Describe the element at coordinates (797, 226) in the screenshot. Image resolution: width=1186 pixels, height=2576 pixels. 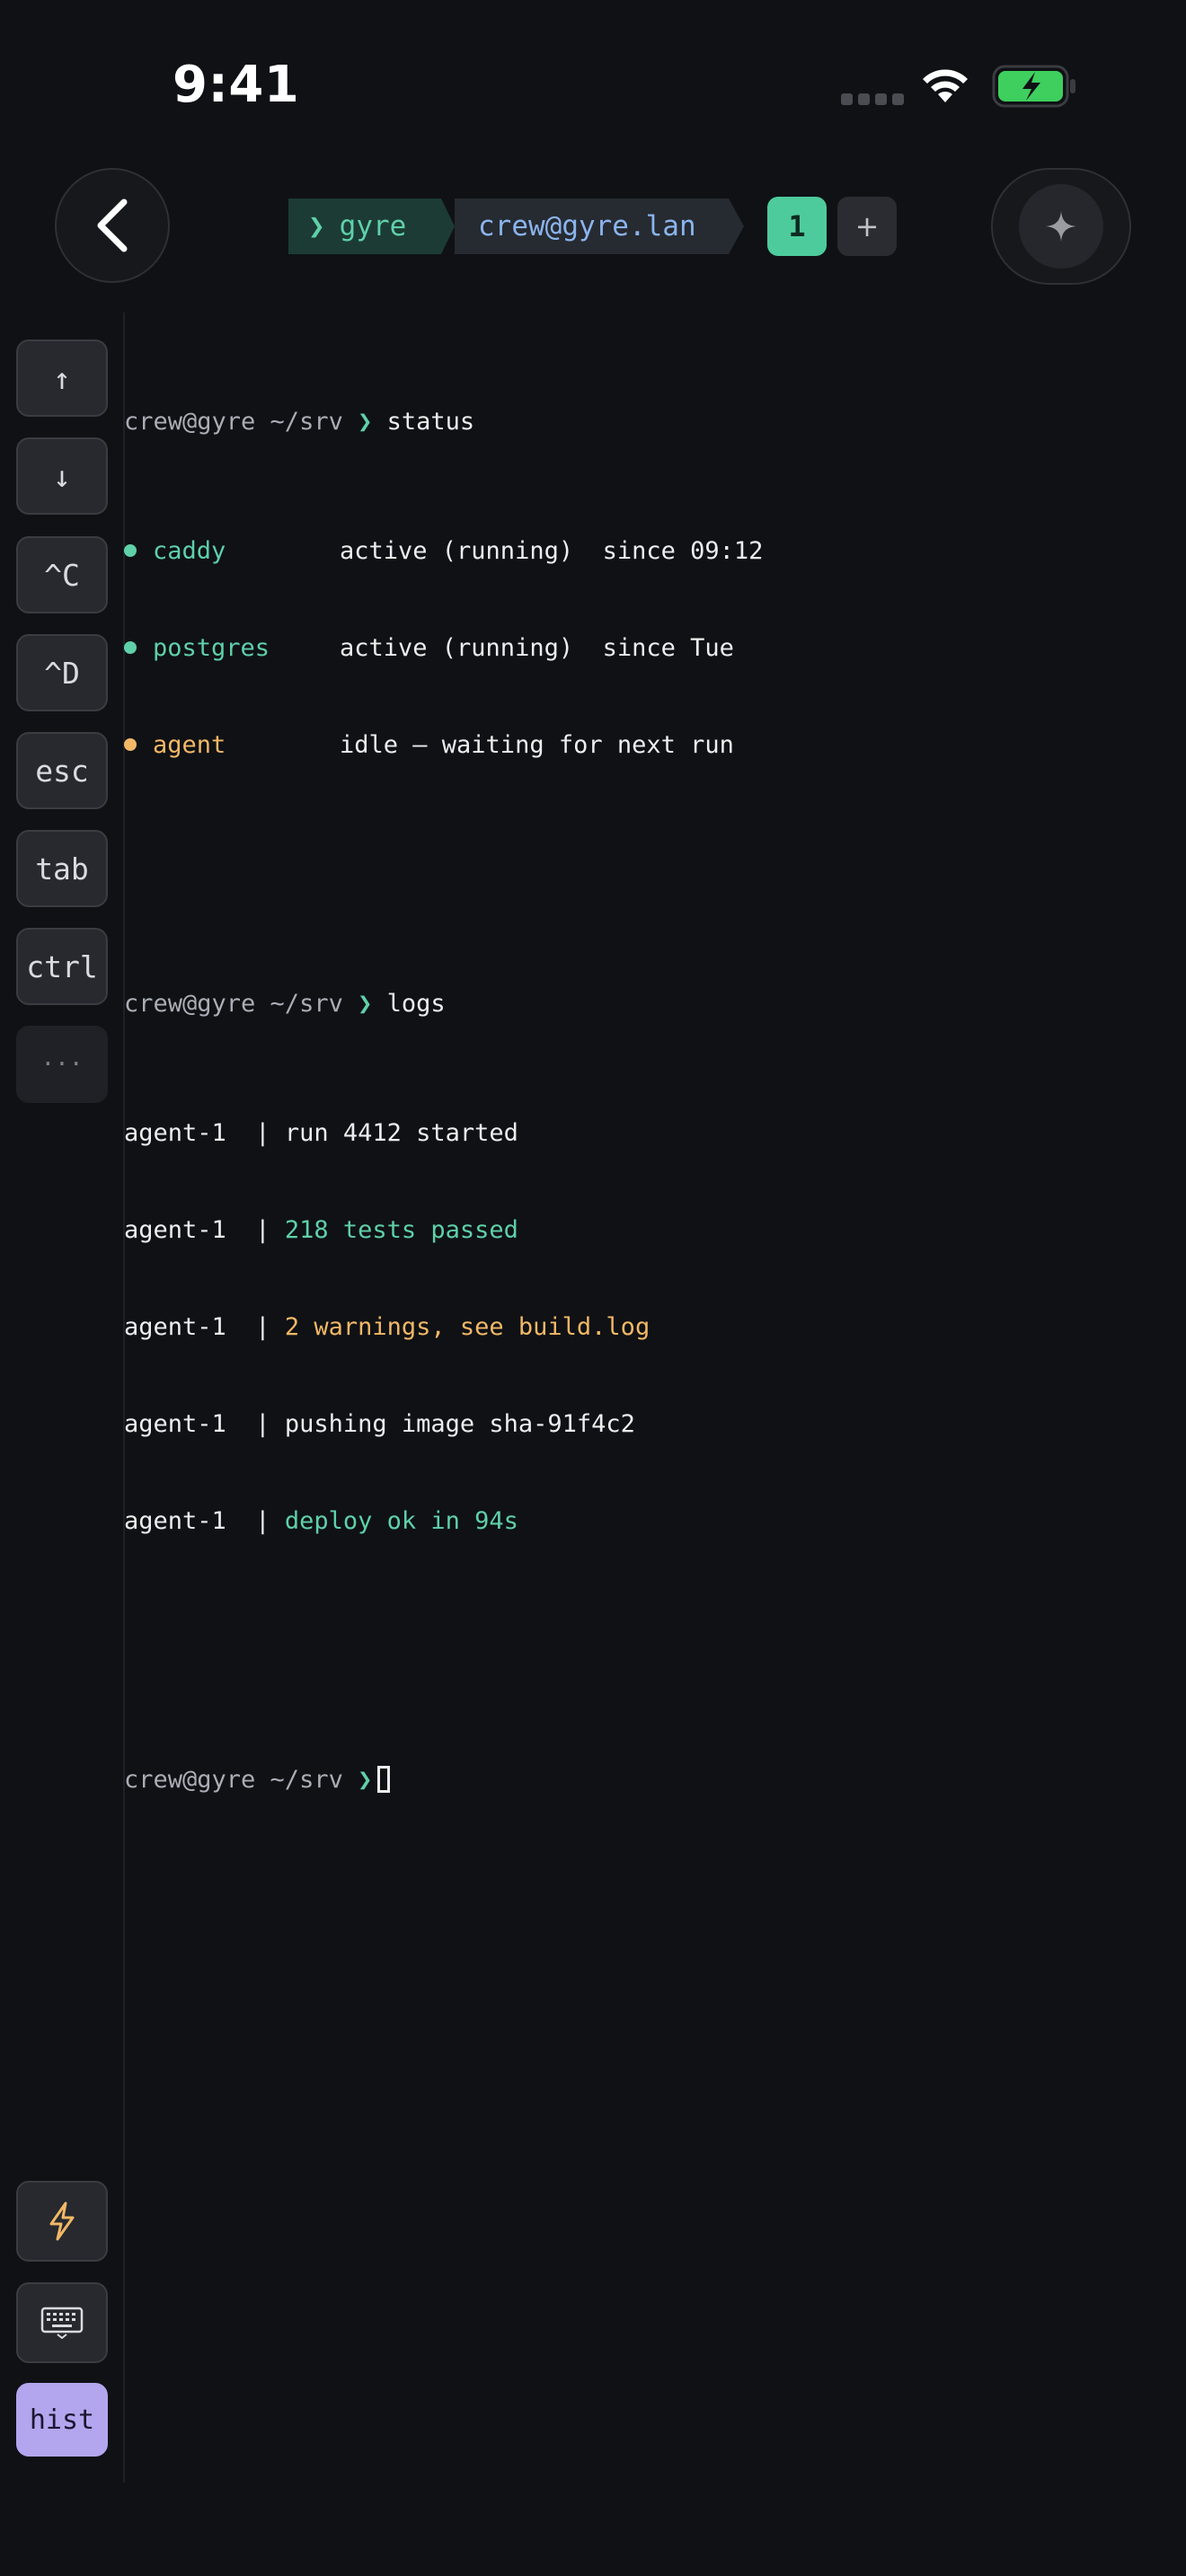
I see `tab-1: 1` at that location.